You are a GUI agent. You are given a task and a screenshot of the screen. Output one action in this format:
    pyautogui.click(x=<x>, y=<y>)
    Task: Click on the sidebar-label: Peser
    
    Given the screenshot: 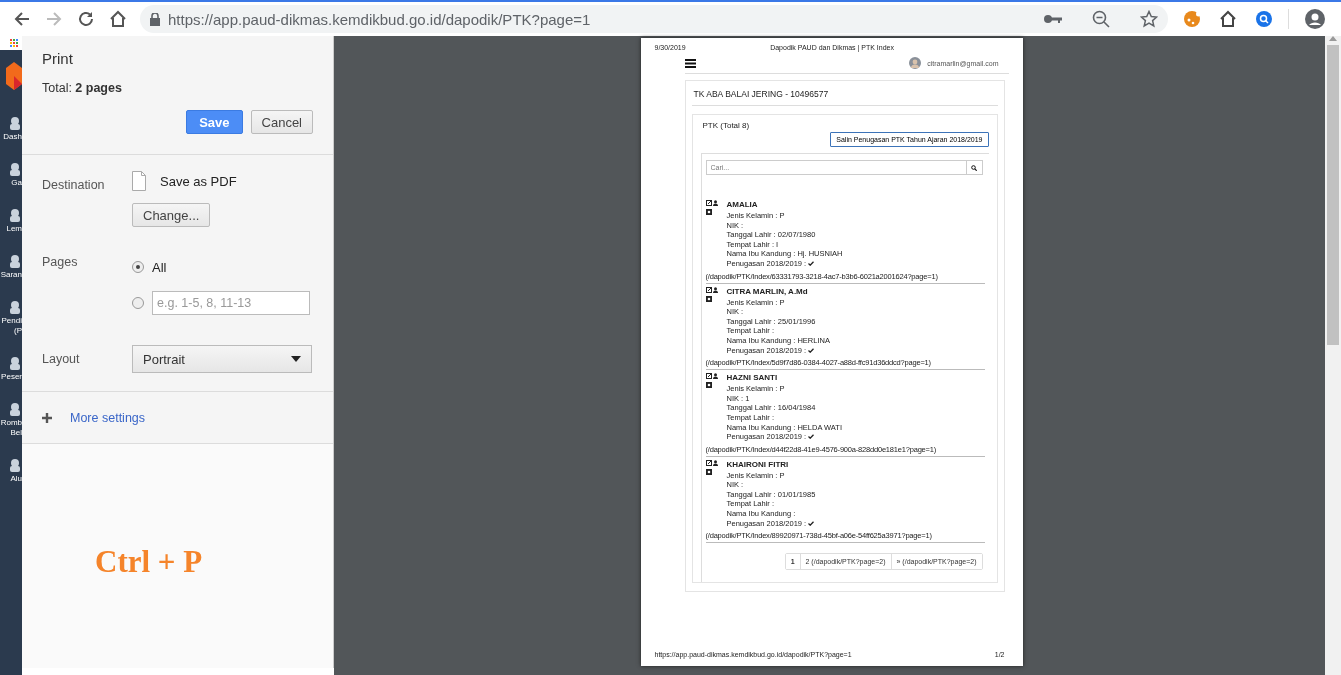 What is the action you would take?
    pyautogui.click(x=11, y=377)
    